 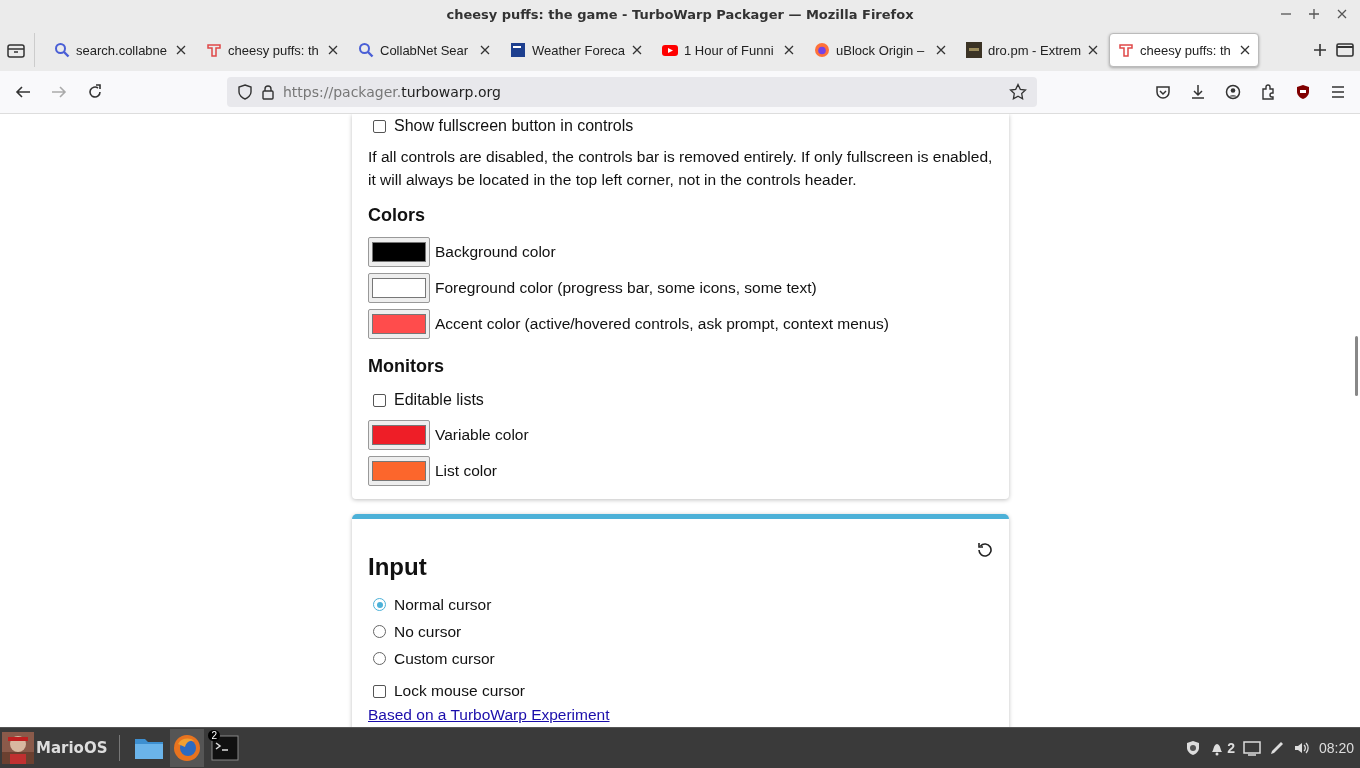 I want to click on start-button: MarioOS, so click(x=54, y=748).